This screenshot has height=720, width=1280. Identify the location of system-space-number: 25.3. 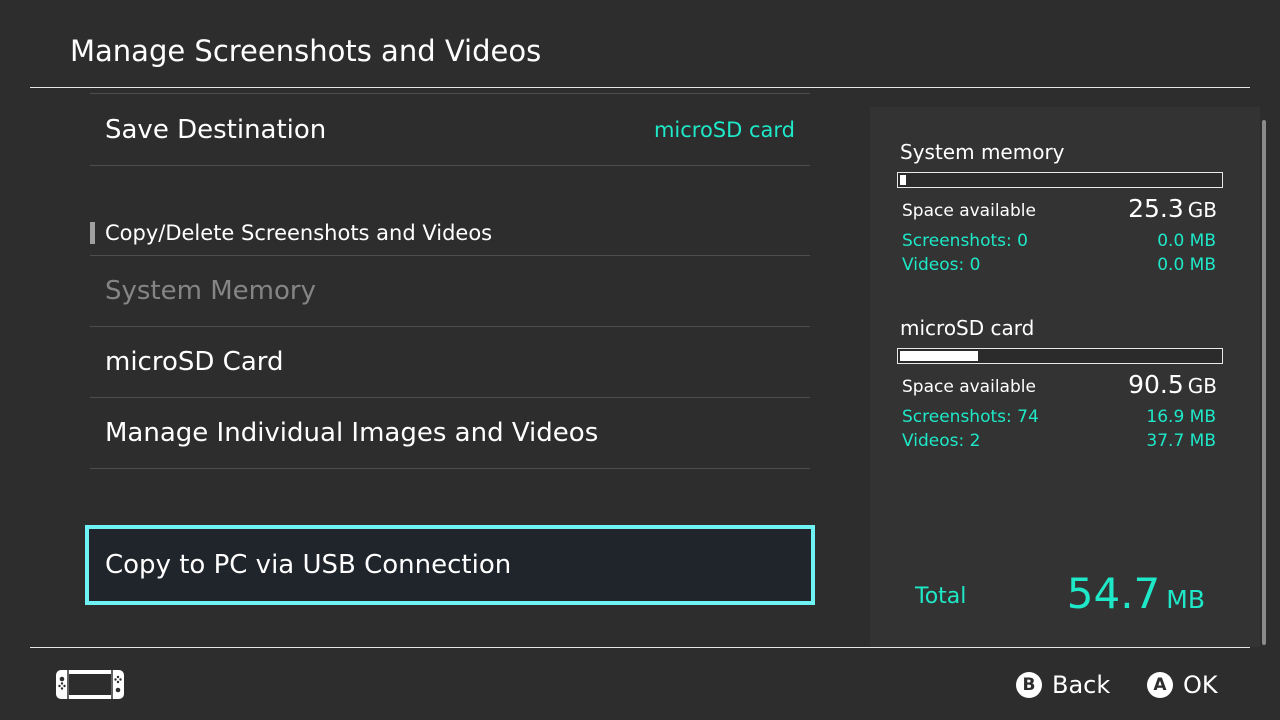
(1156, 208).